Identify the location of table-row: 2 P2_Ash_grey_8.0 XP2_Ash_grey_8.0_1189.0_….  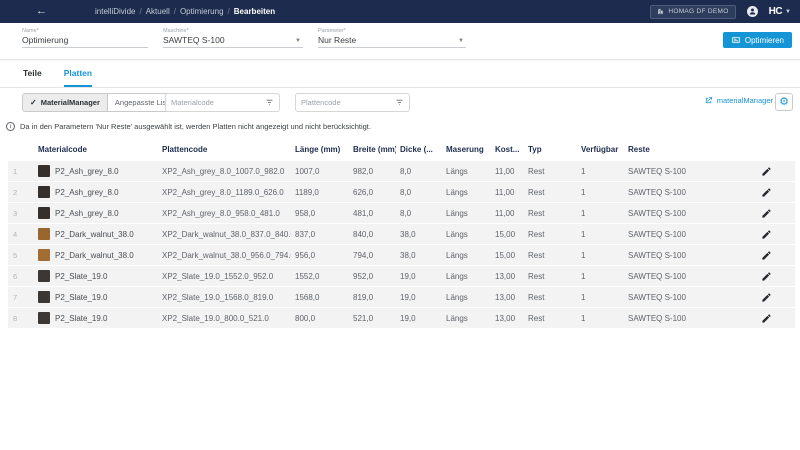
(401, 192).